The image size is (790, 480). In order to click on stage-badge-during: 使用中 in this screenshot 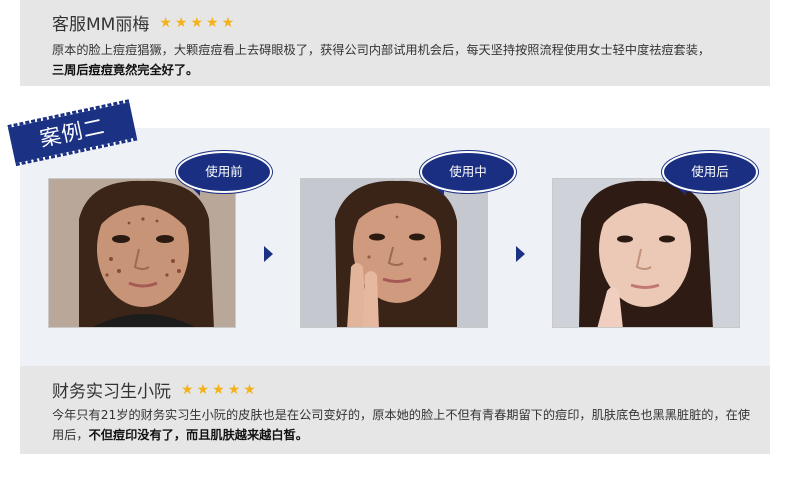, I will do `click(468, 172)`.